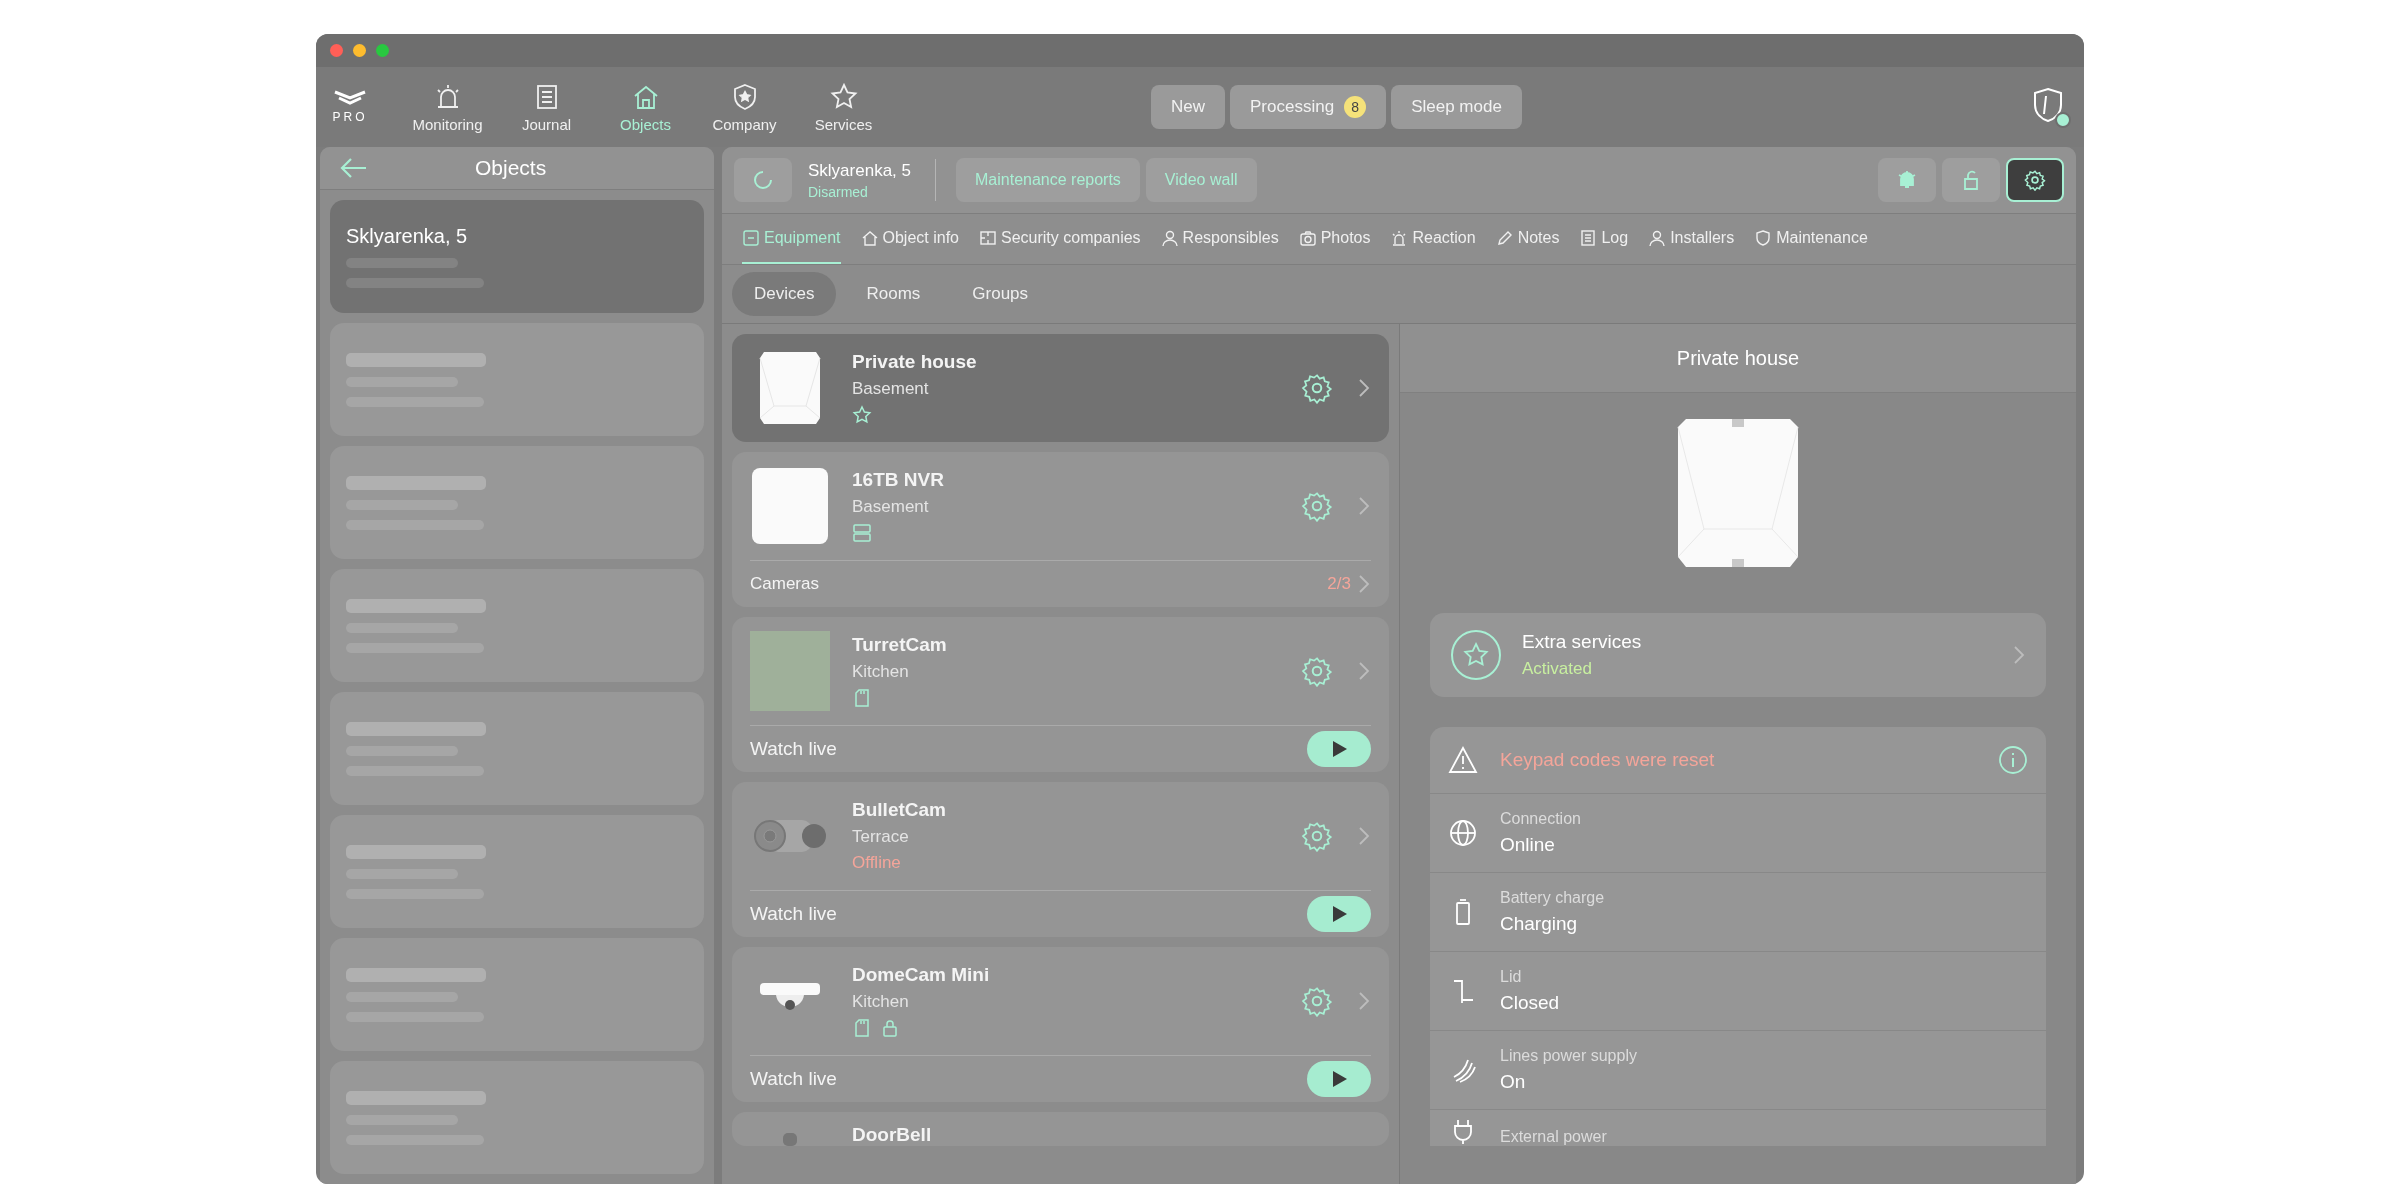  I want to click on list-icon, so click(1588, 238).